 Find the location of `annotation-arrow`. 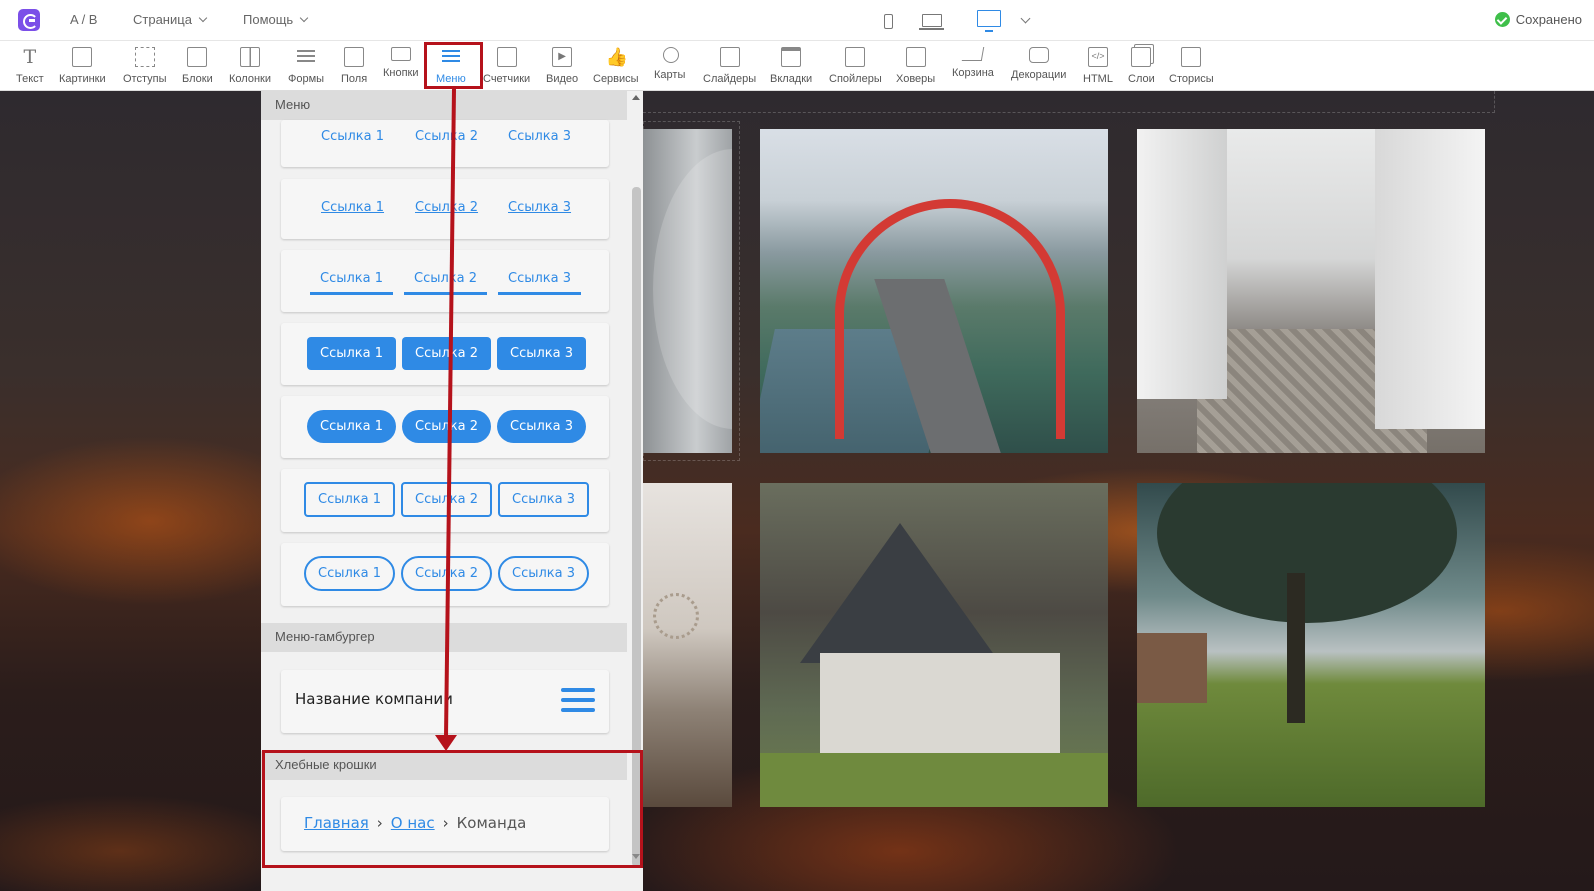

annotation-arrow is located at coordinates (446, 419).